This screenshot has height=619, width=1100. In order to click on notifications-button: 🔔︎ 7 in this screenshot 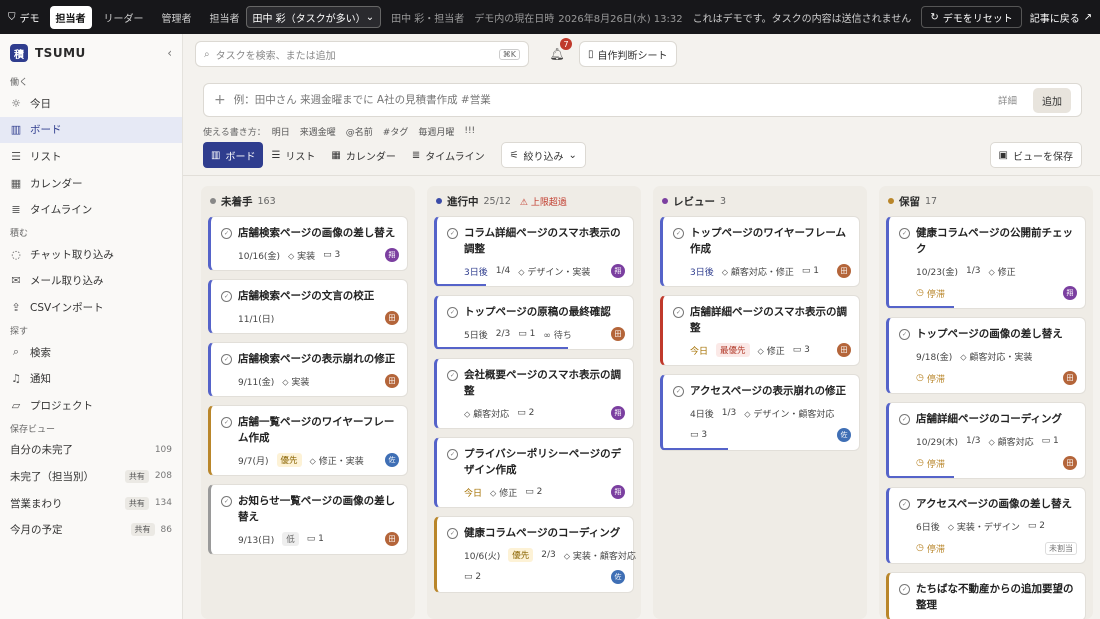, I will do `click(560, 50)`.